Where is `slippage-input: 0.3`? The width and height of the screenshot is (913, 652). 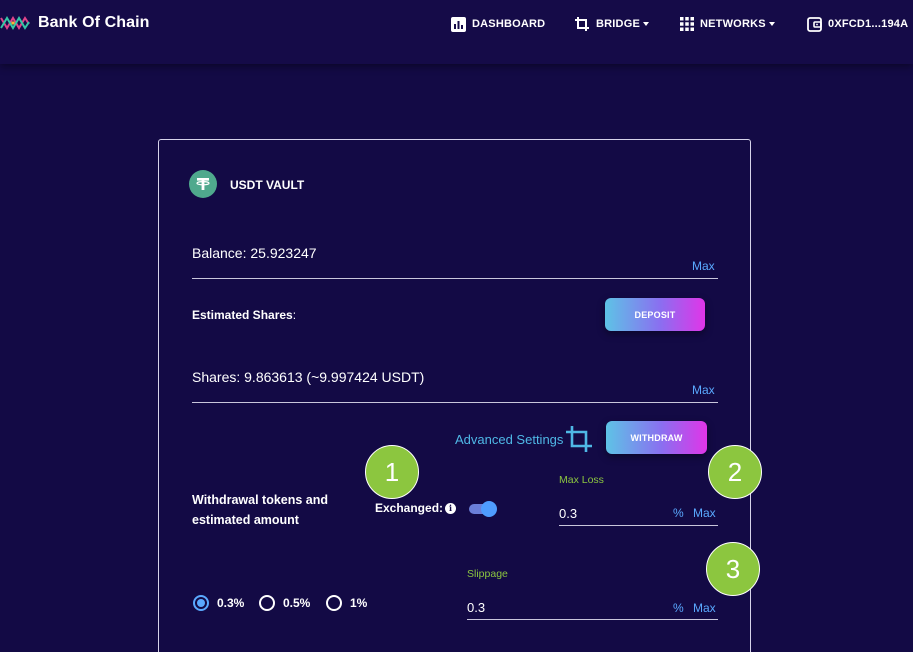
slippage-input: 0.3 is located at coordinates (476, 607).